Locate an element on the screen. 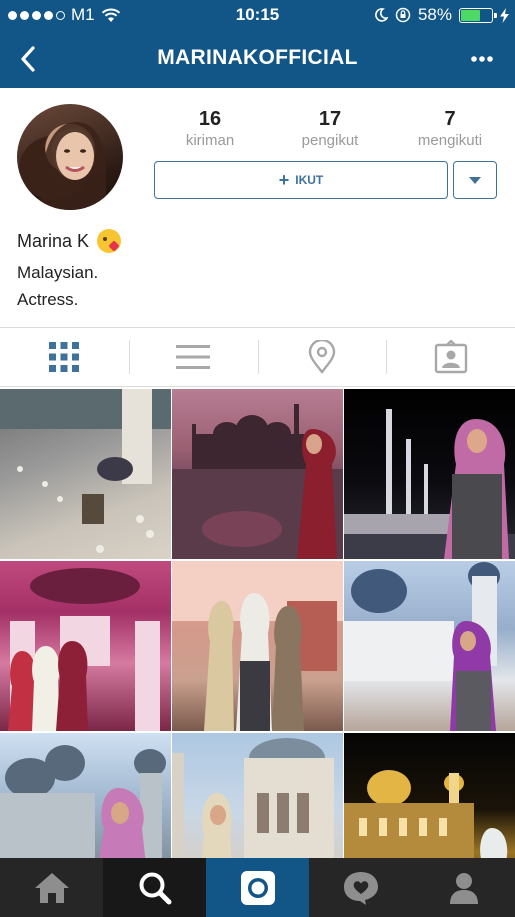 The height and width of the screenshot is (917, 515). tab-grid-view is located at coordinates (64, 357).